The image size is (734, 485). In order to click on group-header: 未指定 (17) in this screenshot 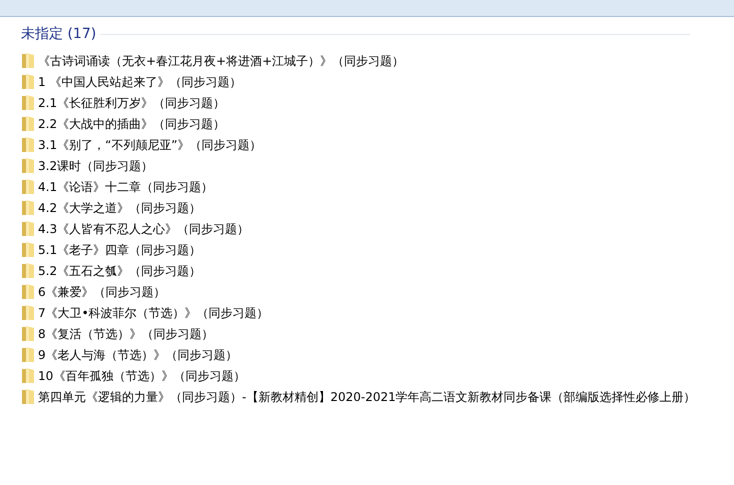, I will do `click(58, 34)`.